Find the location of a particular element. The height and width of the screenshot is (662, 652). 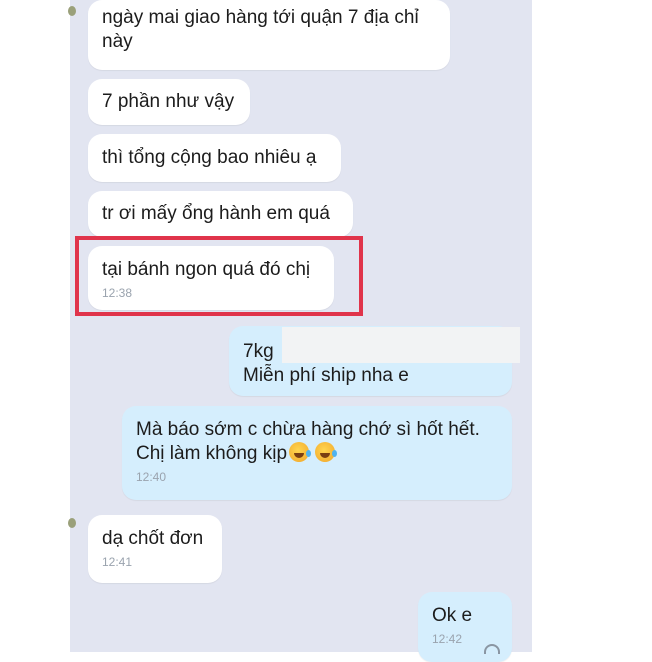

message-text: này is located at coordinates (117, 41).